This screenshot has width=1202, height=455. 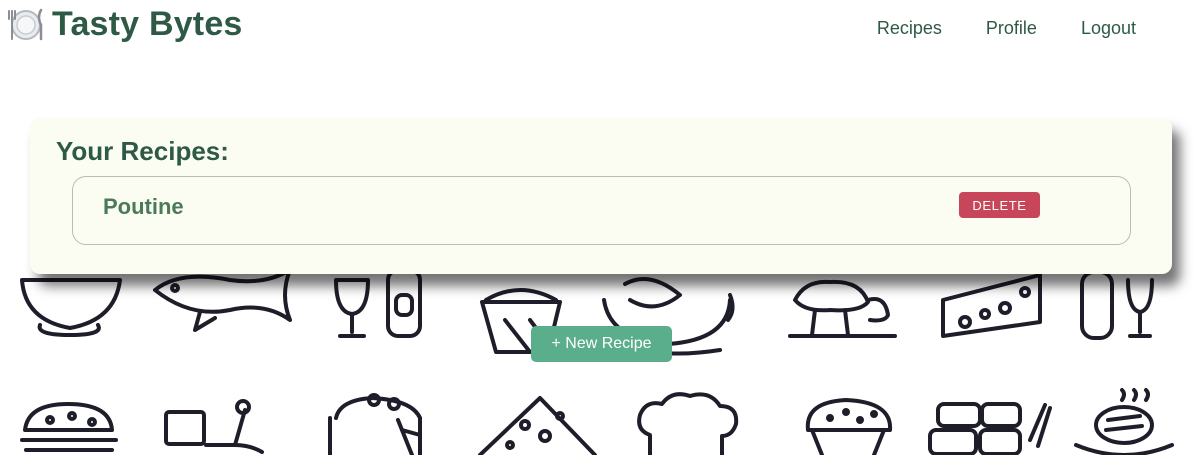 What do you see at coordinates (147, 24) in the screenshot?
I see `app-title: Tasty Bytes` at bounding box center [147, 24].